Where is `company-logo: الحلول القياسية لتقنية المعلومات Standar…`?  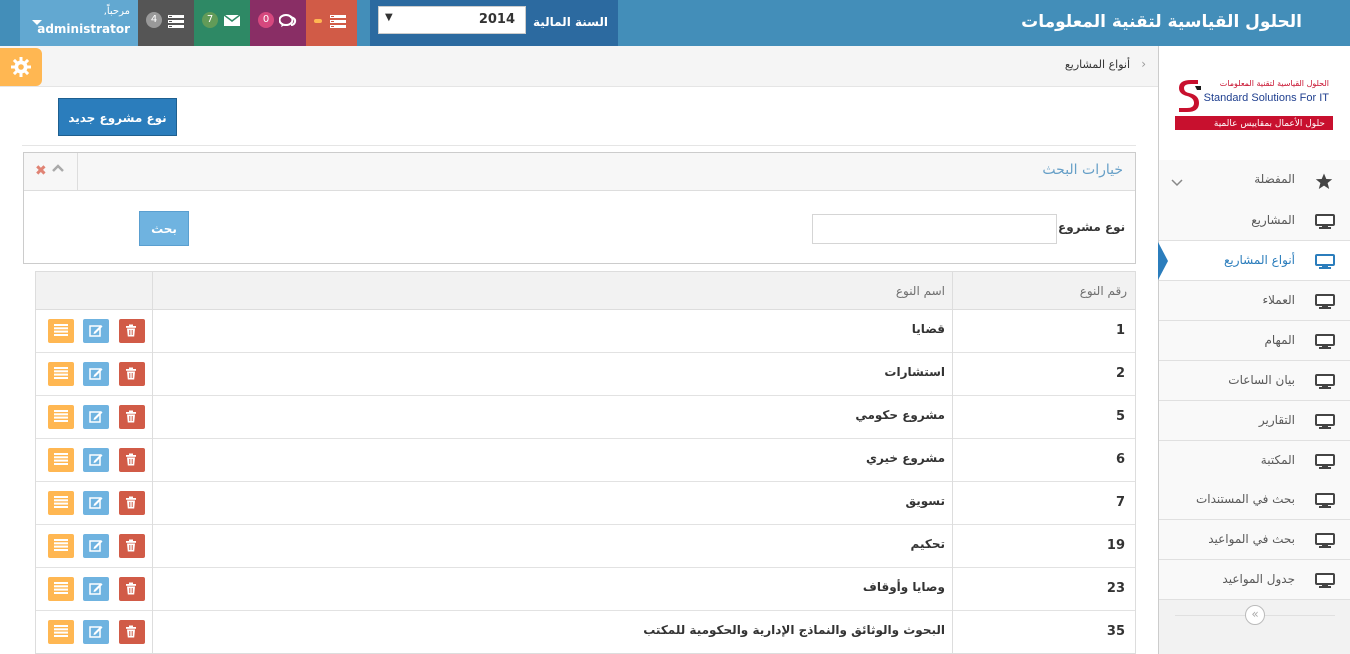 company-logo: الحلول القياسية لتقنية المعلومات Standar… is located at coordinates (1254, 104).